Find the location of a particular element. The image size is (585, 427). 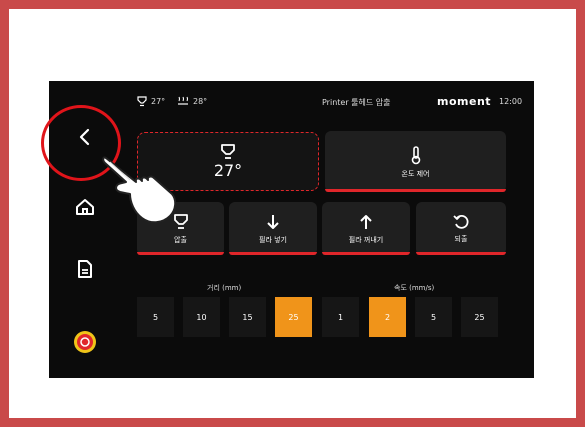

speed-option: 25 is located at coordinates (479, 317).